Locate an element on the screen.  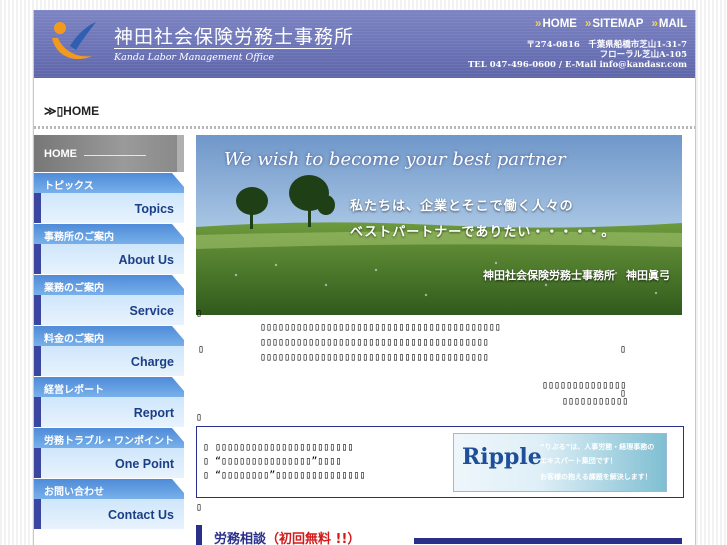
sidebar-item-jp-label: トピックス is located at coordinates (69, 186).